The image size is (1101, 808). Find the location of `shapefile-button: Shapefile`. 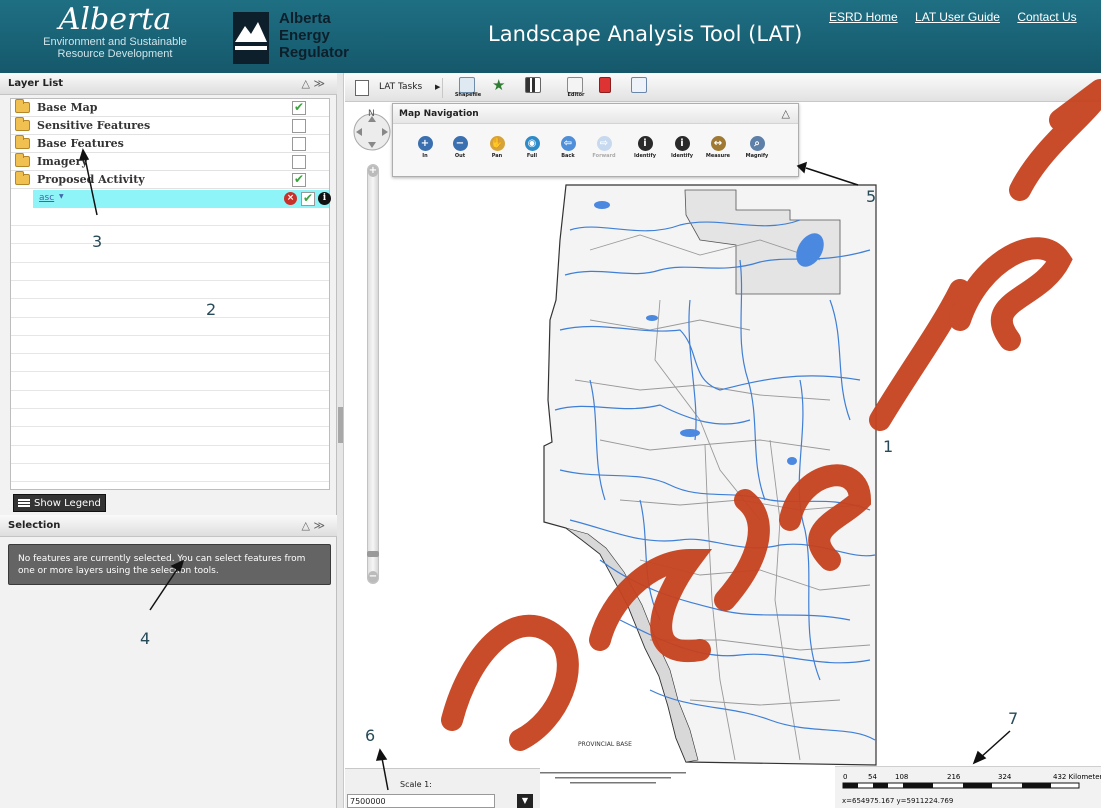

shapefile-button: Shapefile is located at coordinates (468, 88).